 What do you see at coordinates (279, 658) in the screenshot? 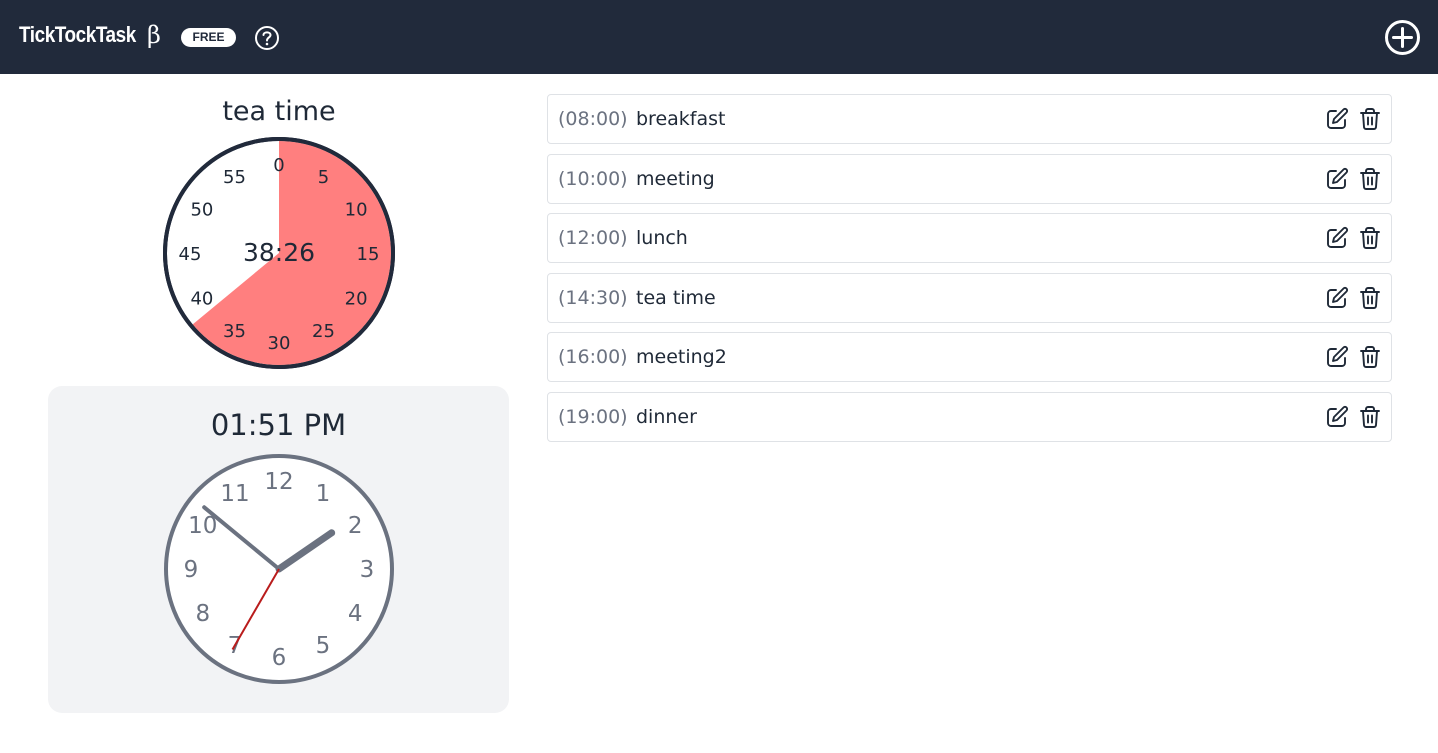
I see `clock-hour-label: 6` at bounding box center [279, 658].